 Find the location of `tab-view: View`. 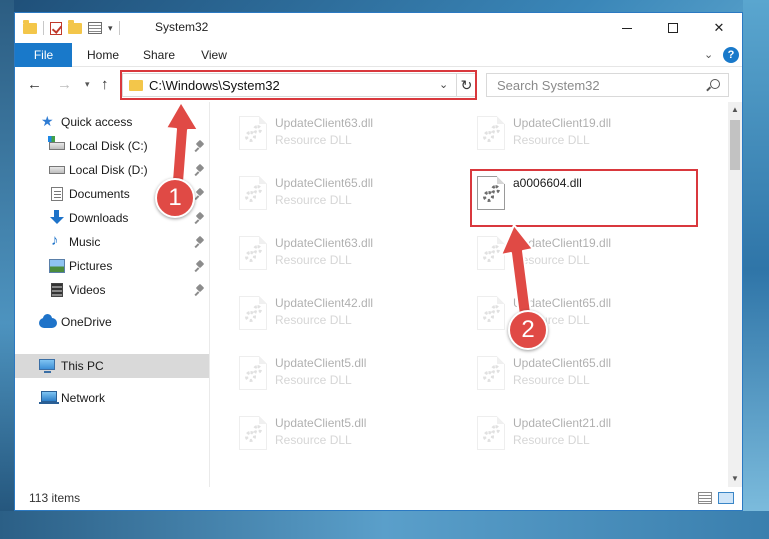

tab-view: View is located at coordinates (214, 55).